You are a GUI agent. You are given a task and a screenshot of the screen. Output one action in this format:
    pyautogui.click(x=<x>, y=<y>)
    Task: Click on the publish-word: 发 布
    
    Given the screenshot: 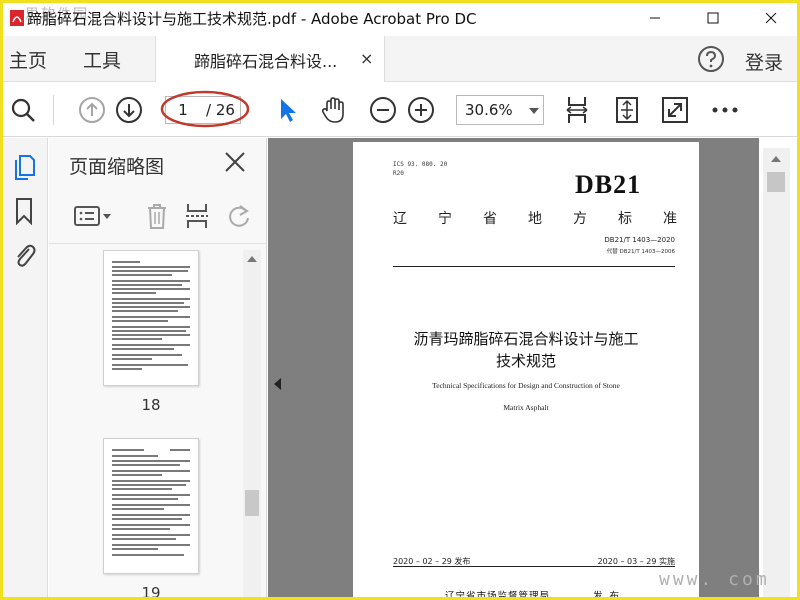 What is the action you would take?
    pyautogui.click(x=607, y=595)
    